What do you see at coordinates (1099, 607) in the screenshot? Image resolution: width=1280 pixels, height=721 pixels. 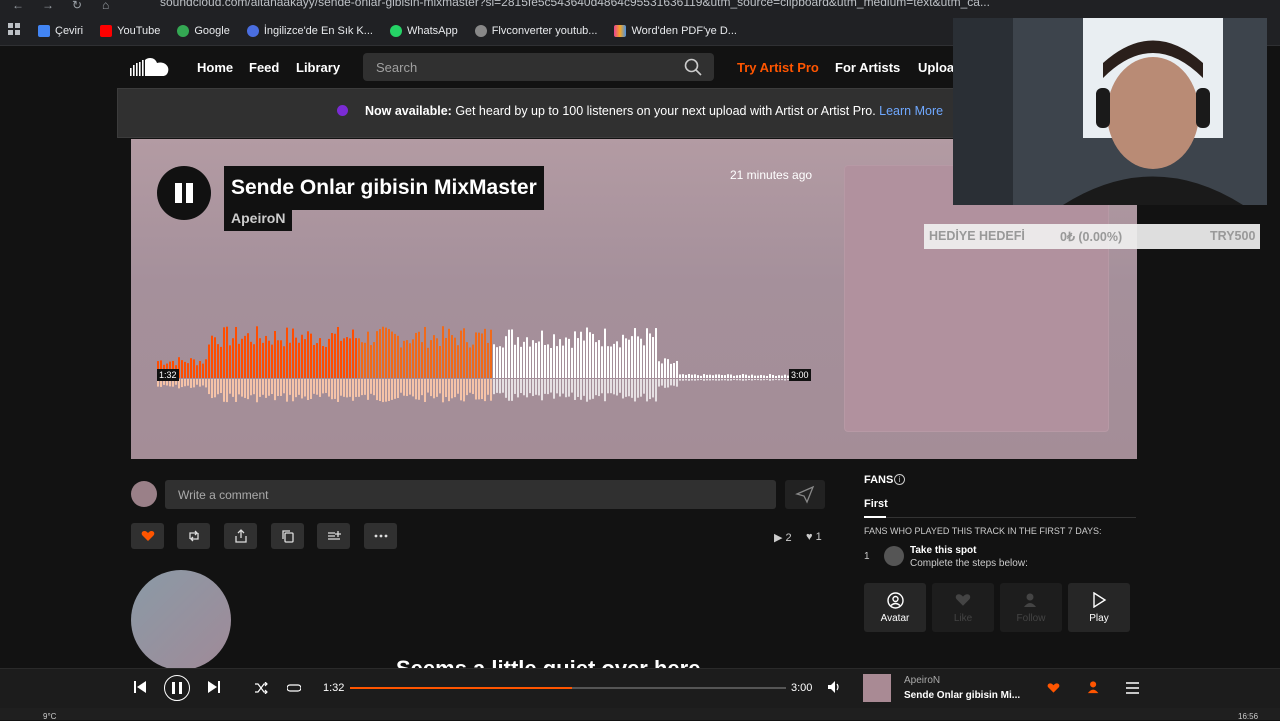 I see `step-play-button: Play` at bounding box center [1099, 607].